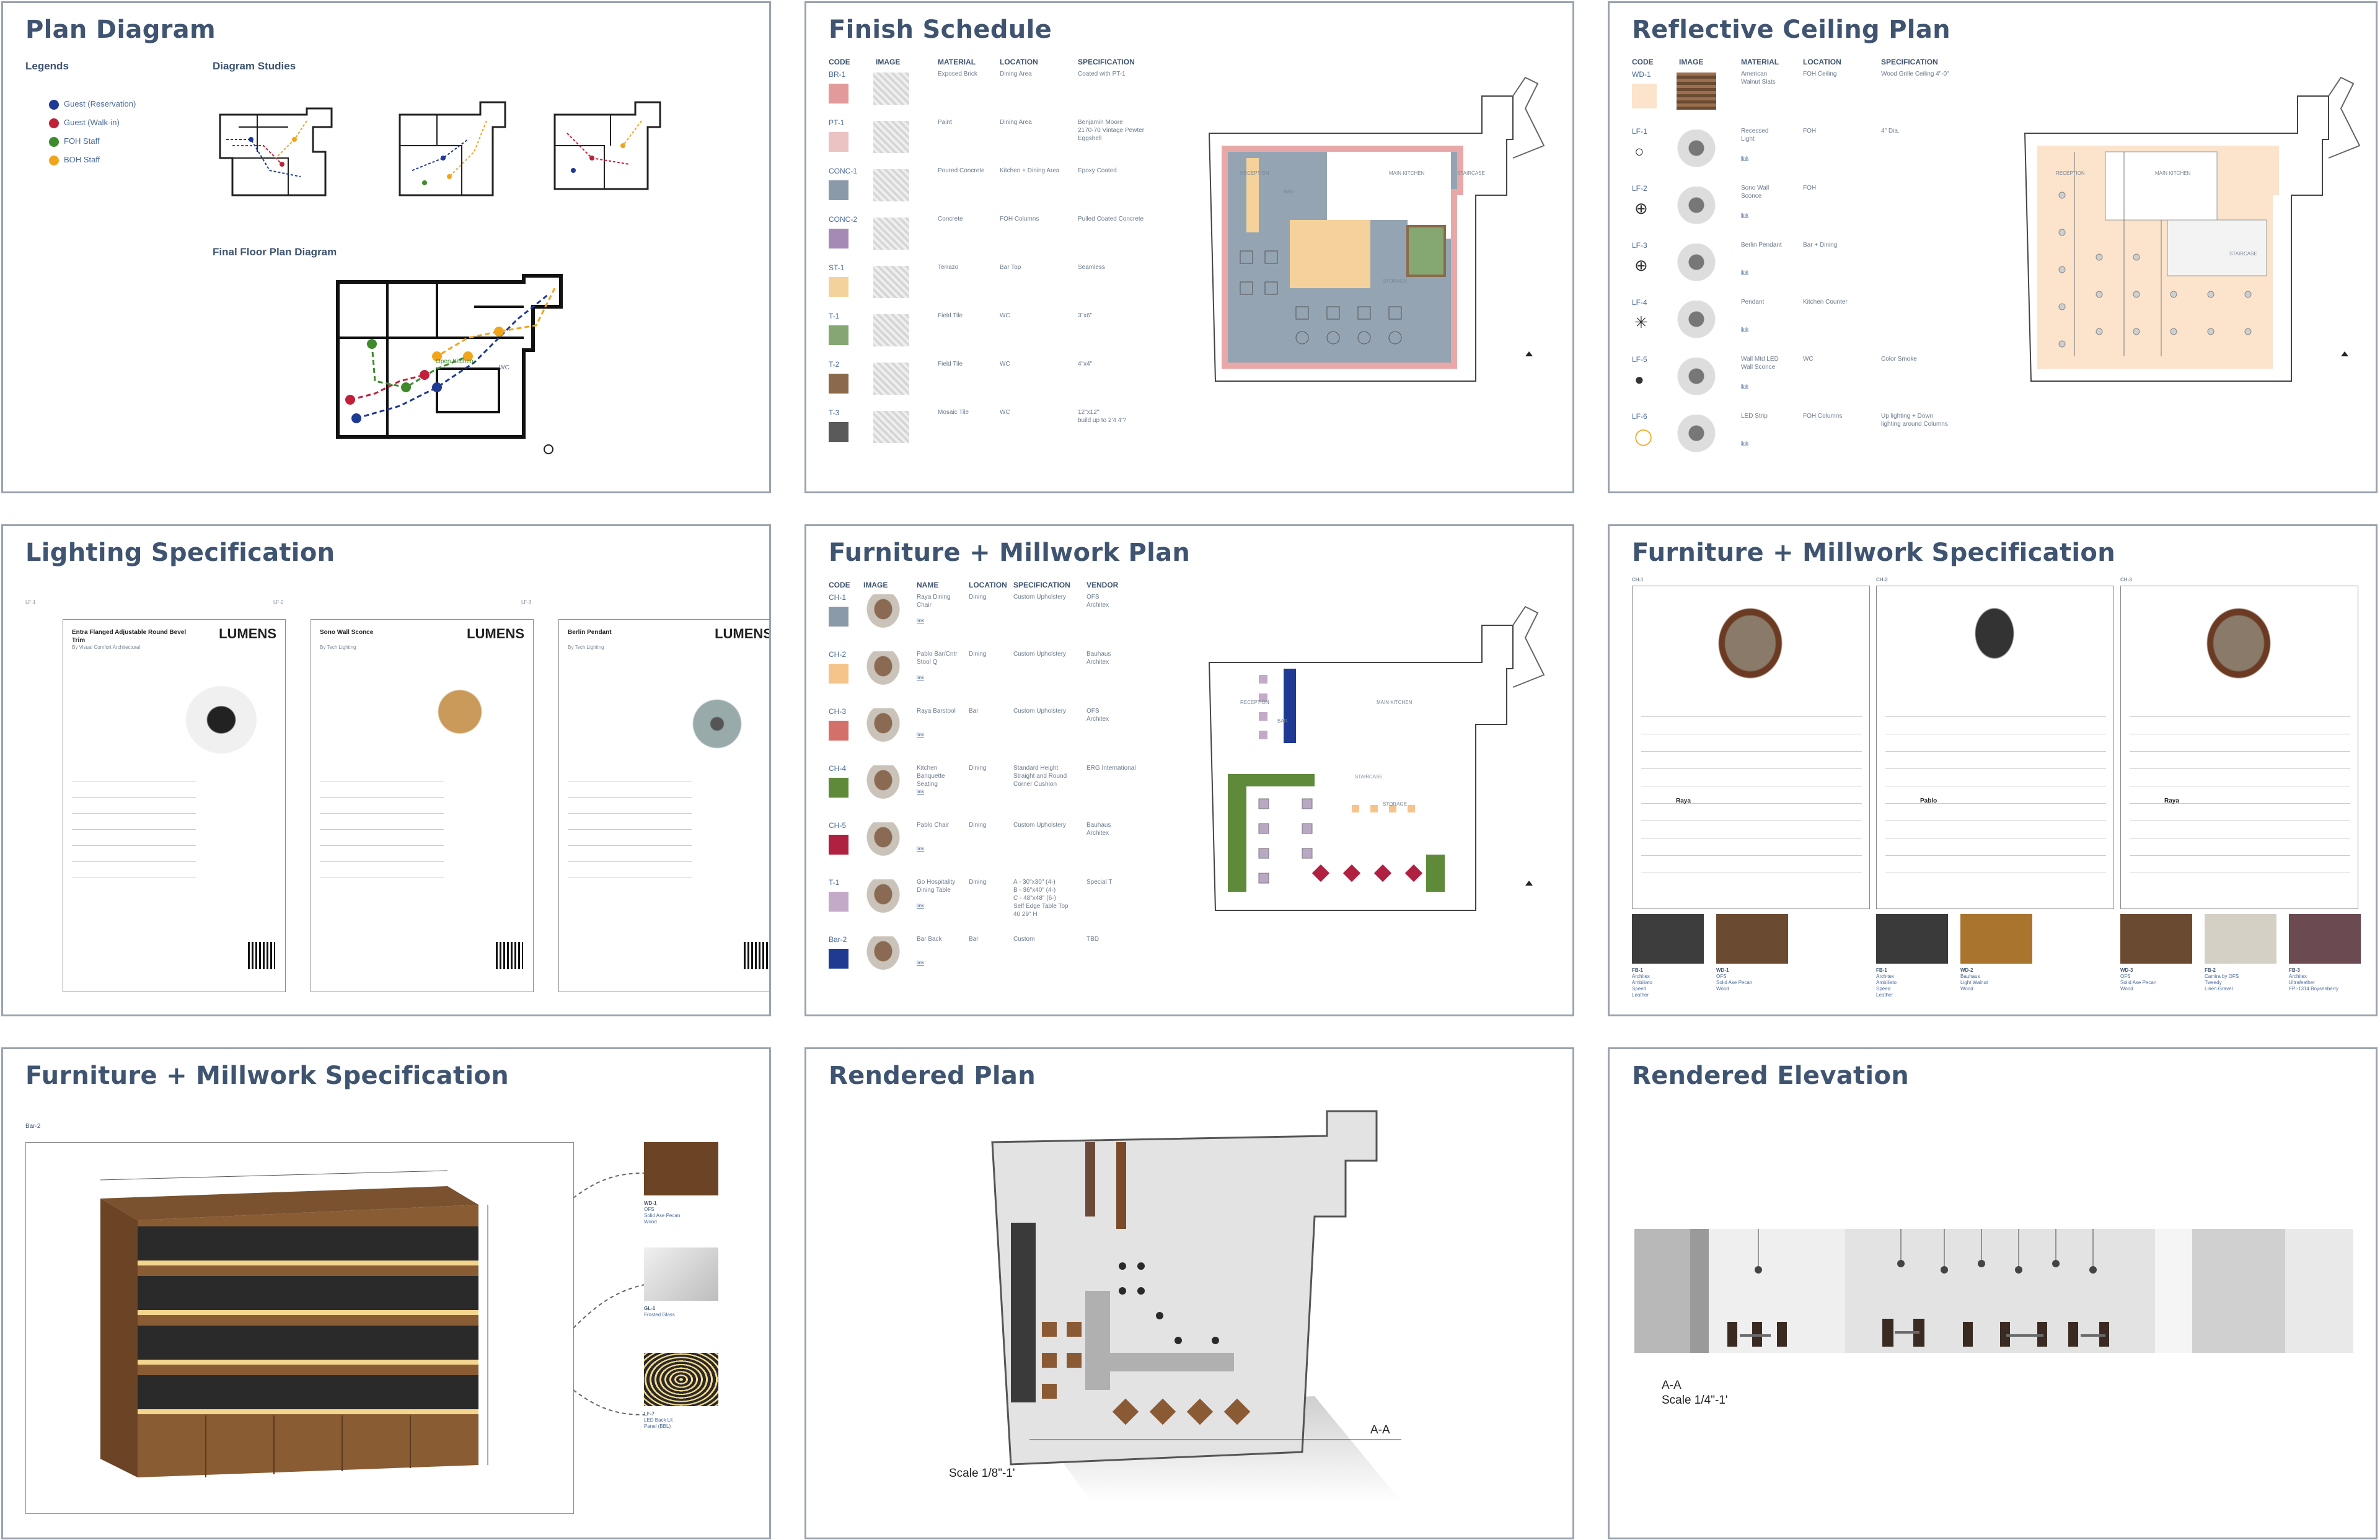  What do you see at coordinates (1639, 302) in the screenshot?
I see `row-code: LF-4` at bounding box center [1639, 302].